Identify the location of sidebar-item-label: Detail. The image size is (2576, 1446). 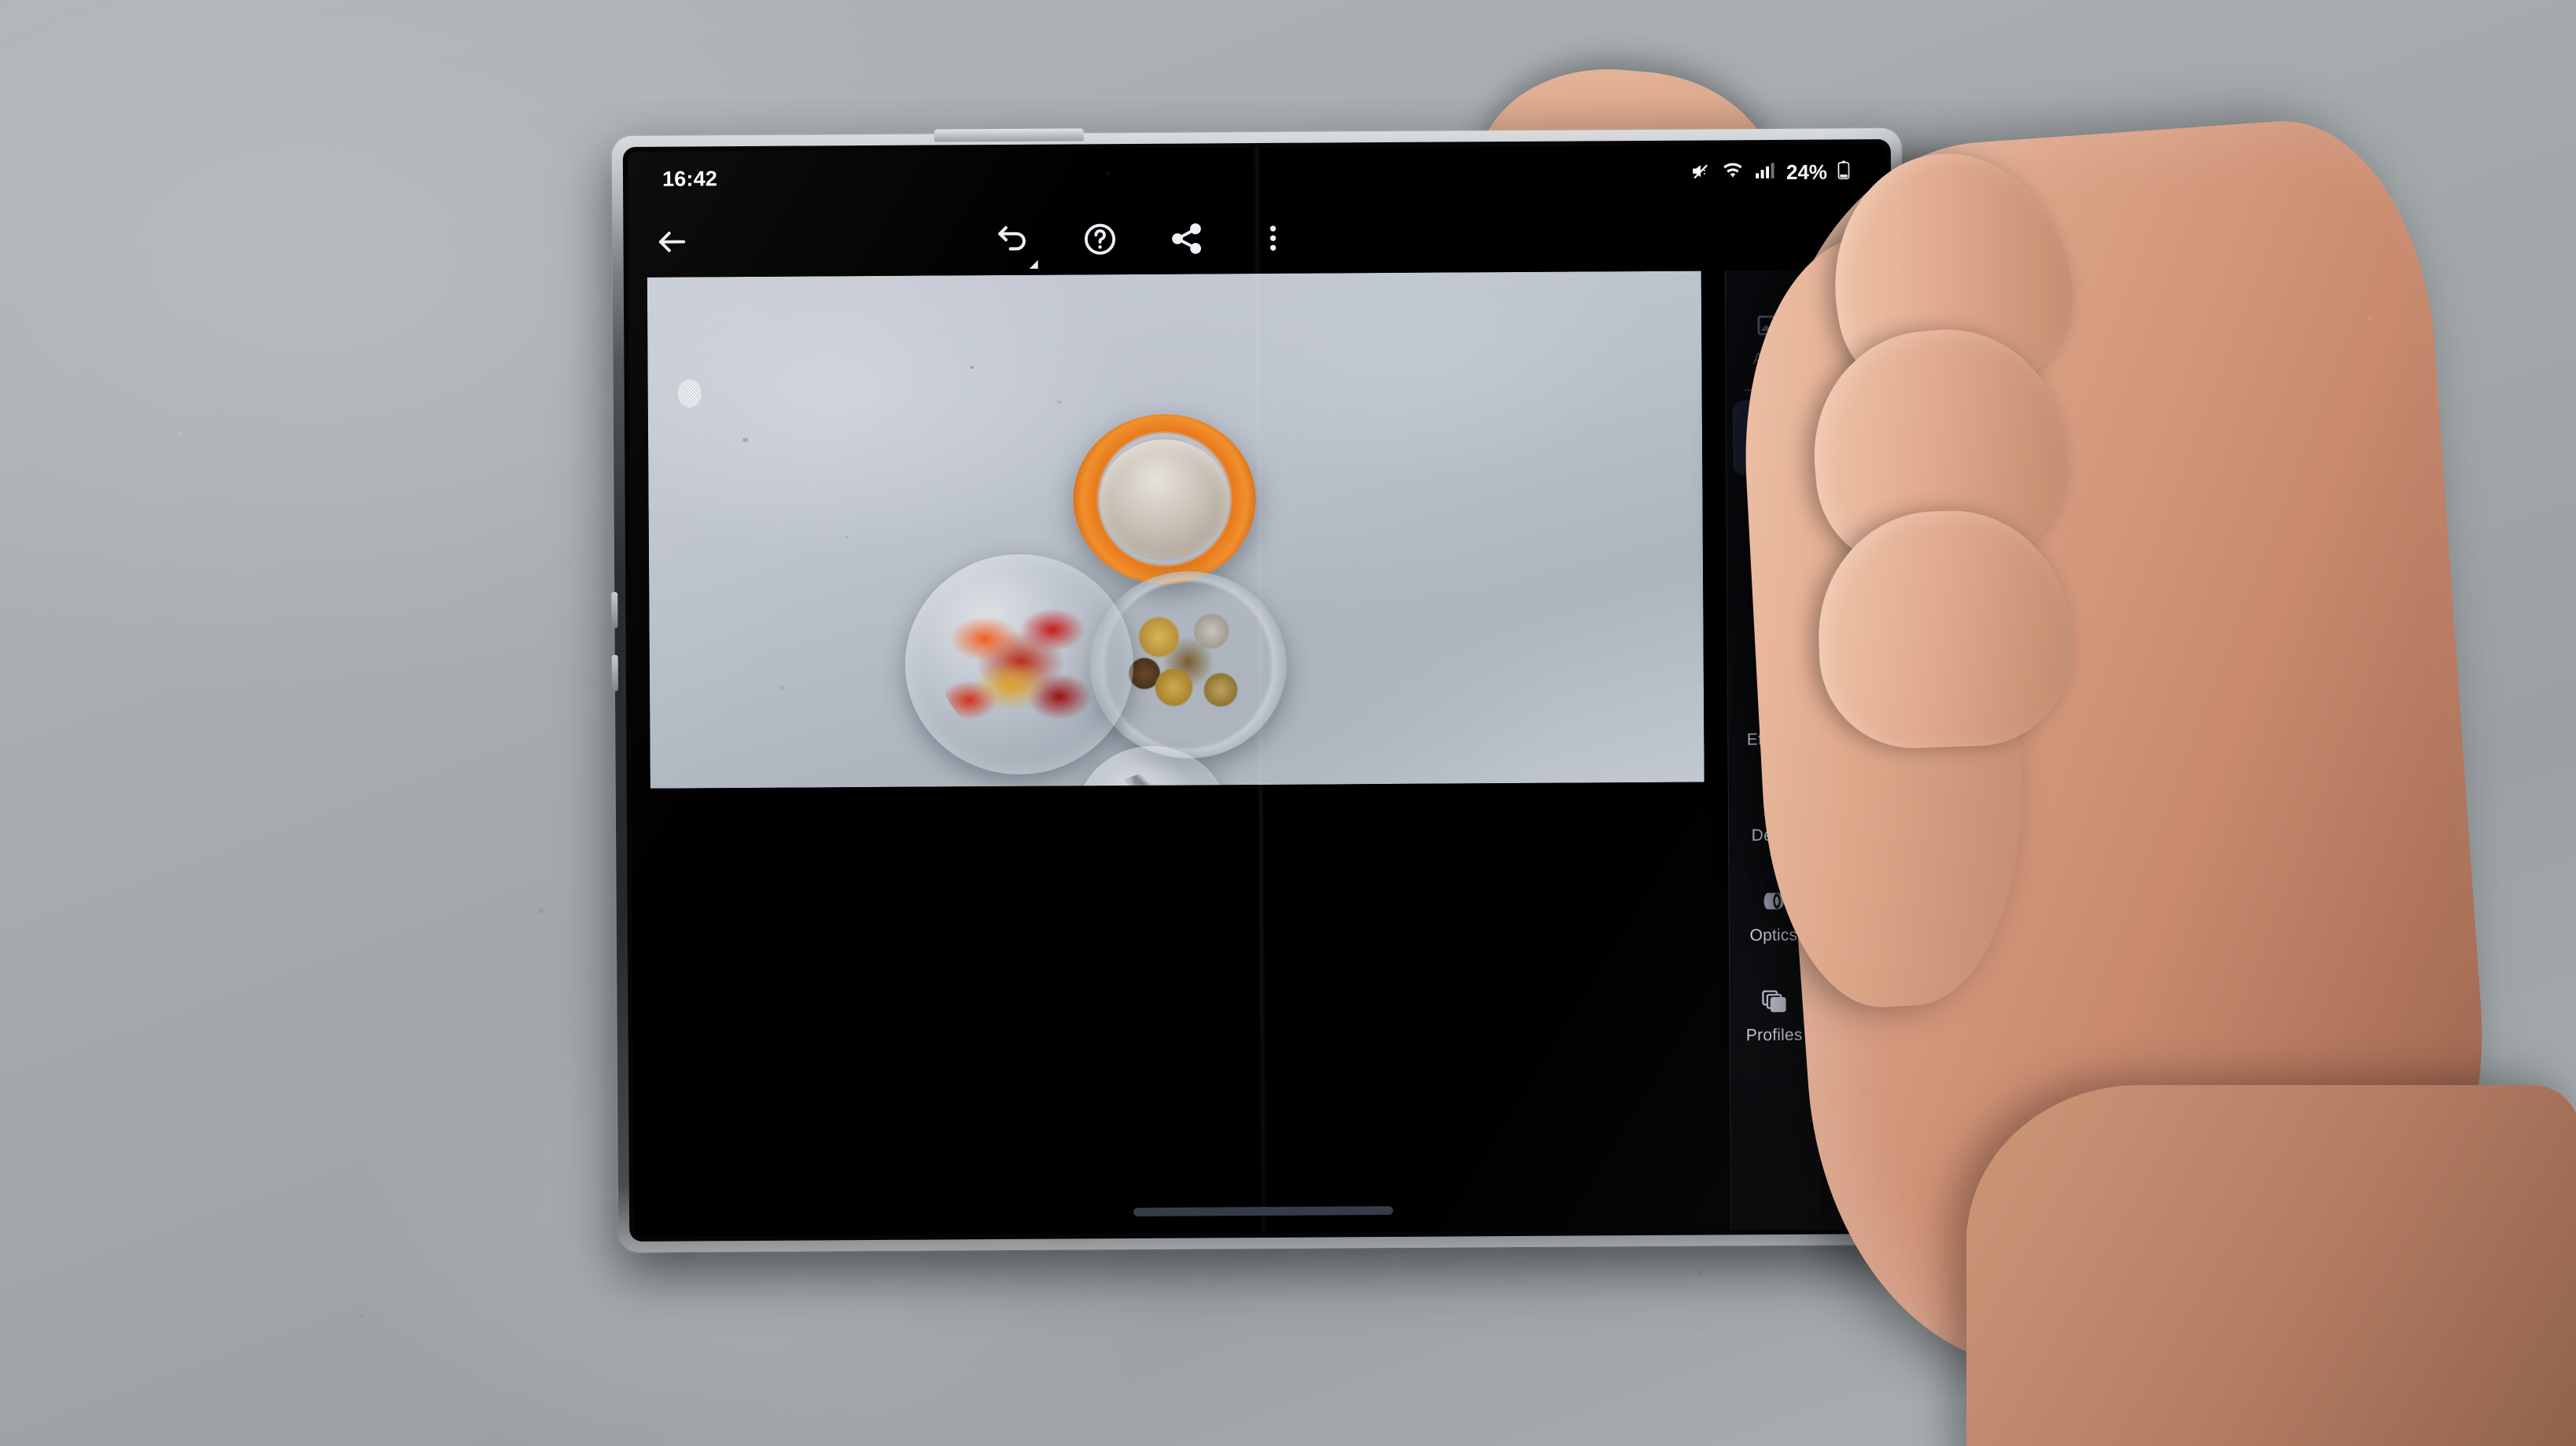
(1773, 835).